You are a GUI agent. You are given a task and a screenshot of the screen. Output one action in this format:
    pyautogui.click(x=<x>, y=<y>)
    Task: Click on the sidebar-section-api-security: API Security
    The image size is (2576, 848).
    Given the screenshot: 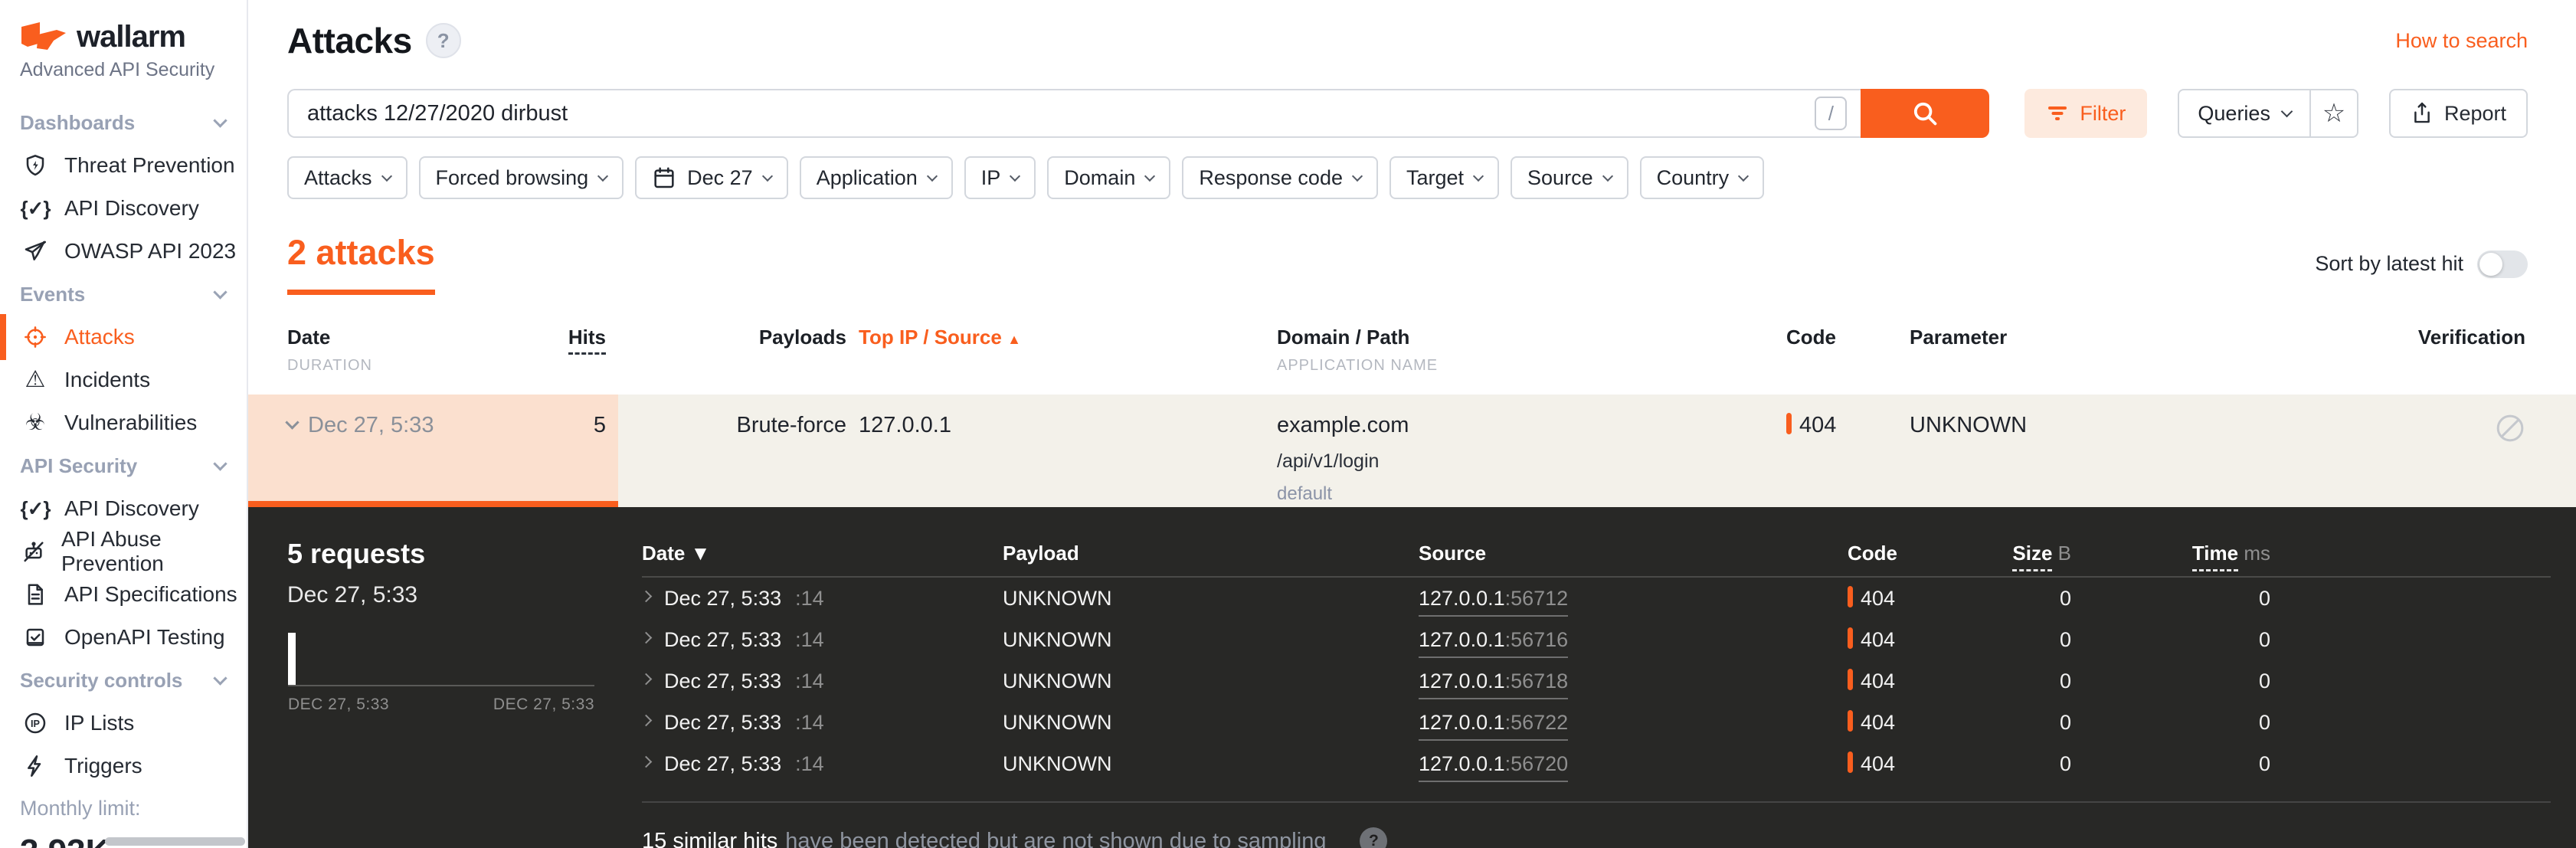 What is the action you would take?
    pyautogui.click(x=123, y=465)
    